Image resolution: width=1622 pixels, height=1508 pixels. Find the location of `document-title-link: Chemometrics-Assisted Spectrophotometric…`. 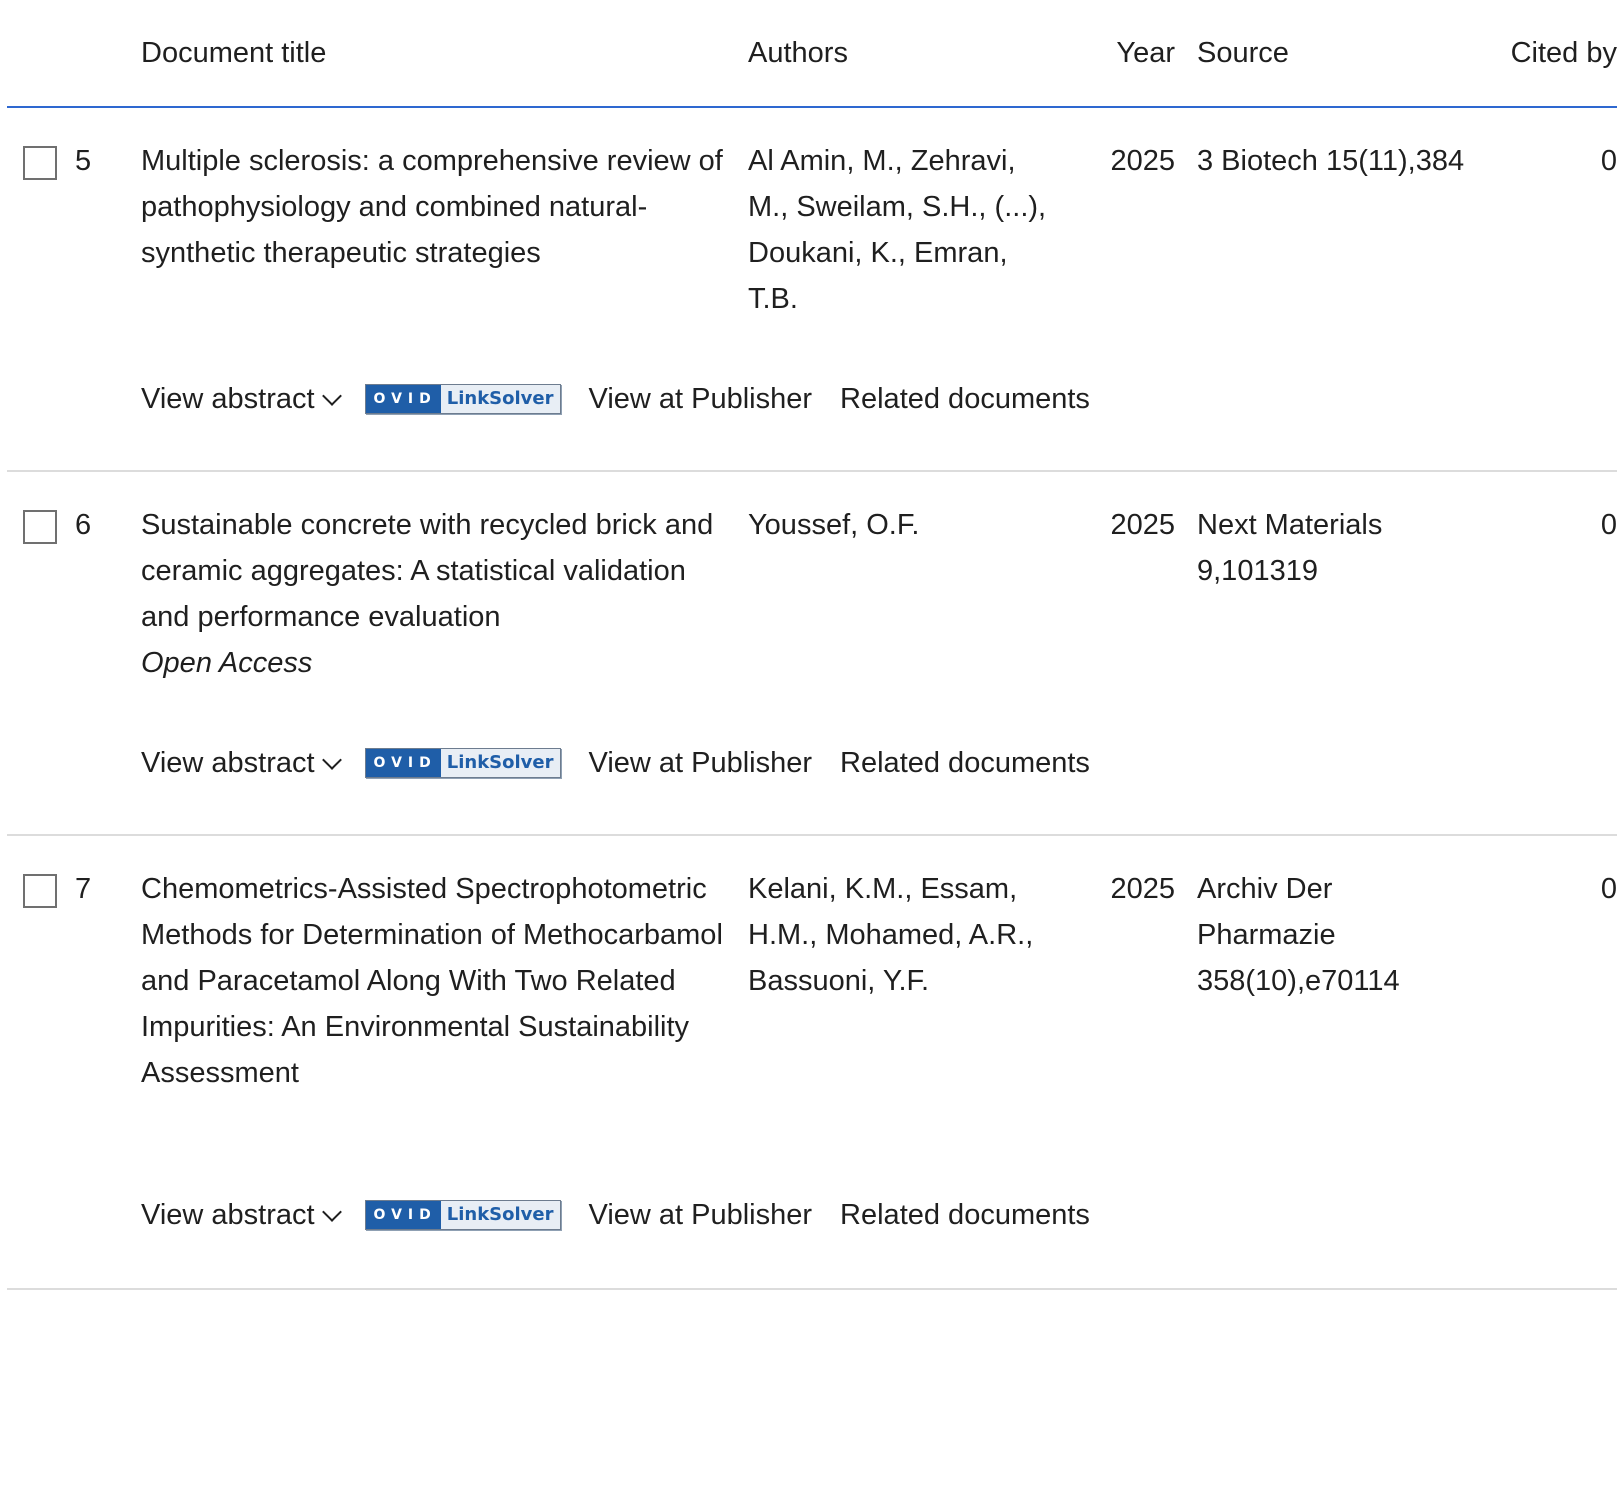

document-title-link: Chemometrics-Assisted Spectrophotometric… is located at coordinates (432, 981).